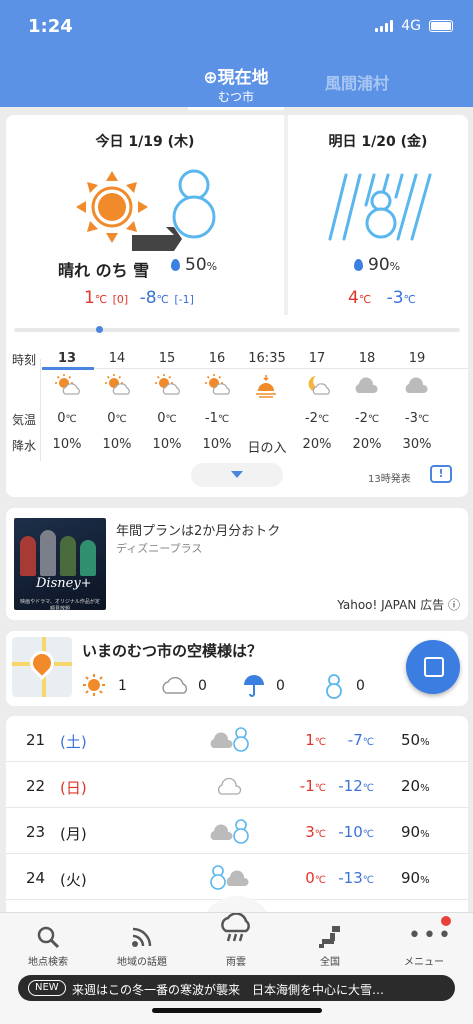 The height and width of the screenshot is (1024, 473). I want to click on search-icon, so click(48, 937).